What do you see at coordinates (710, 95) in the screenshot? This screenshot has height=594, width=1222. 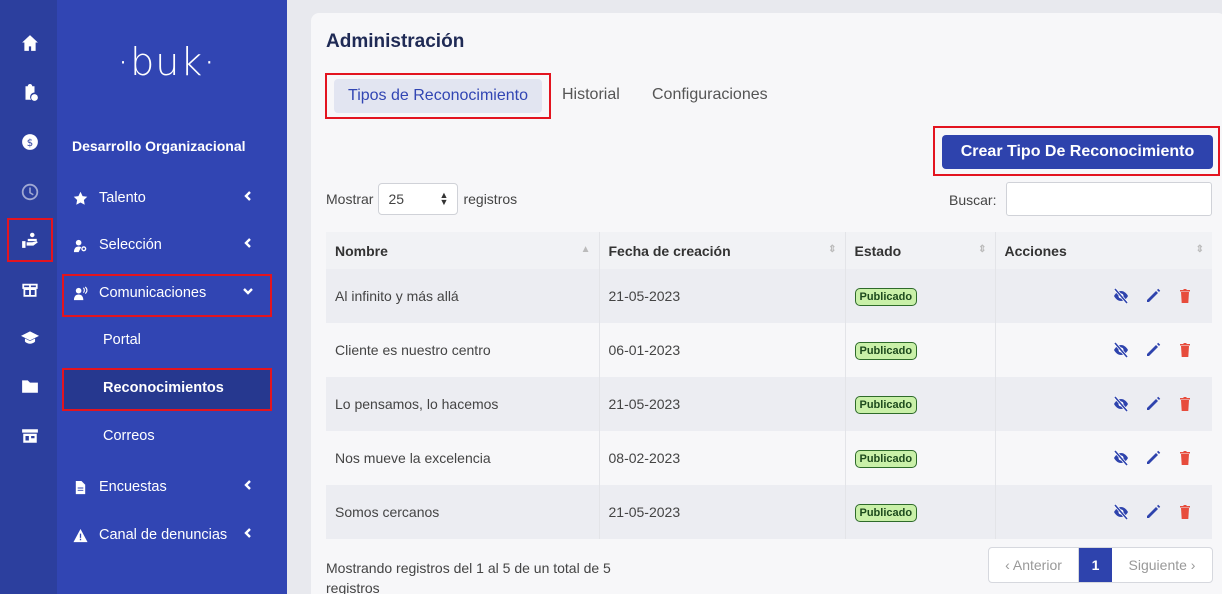 I see `tab-configuraciones: Configuraciones` at bounding box center [710, 95].